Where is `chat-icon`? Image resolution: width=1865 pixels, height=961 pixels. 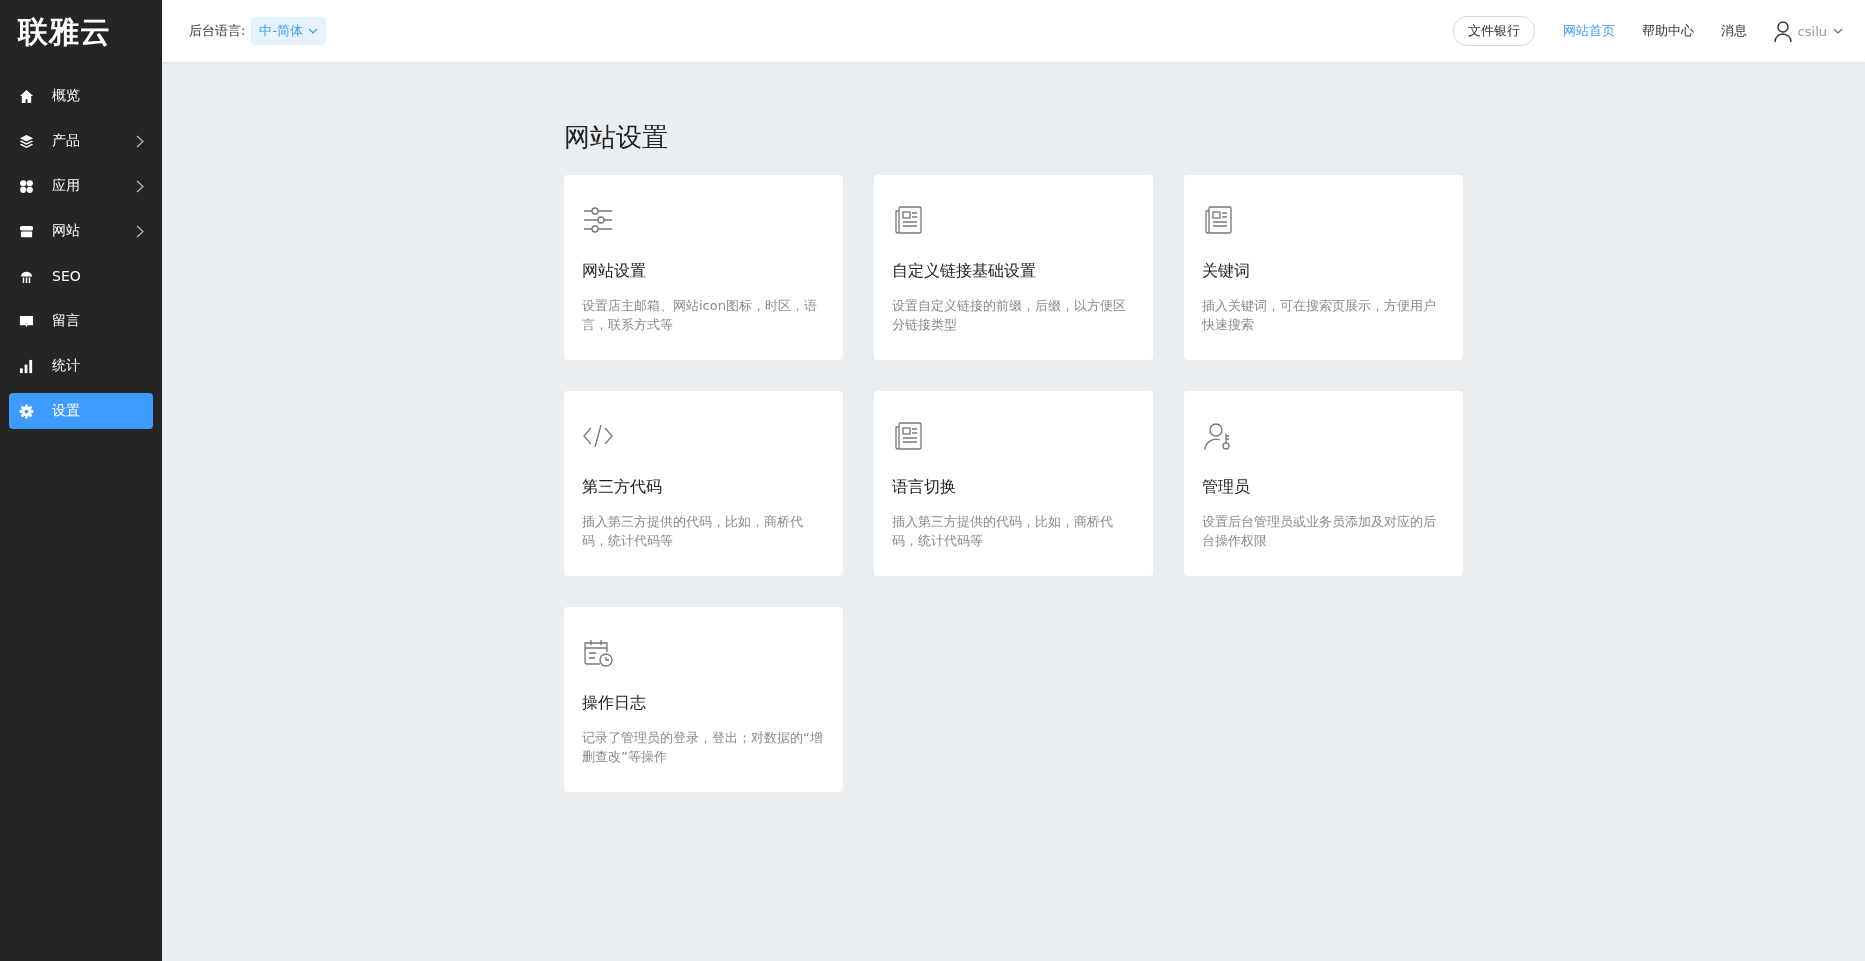
chat-icon is located at coordinates (26, 321).